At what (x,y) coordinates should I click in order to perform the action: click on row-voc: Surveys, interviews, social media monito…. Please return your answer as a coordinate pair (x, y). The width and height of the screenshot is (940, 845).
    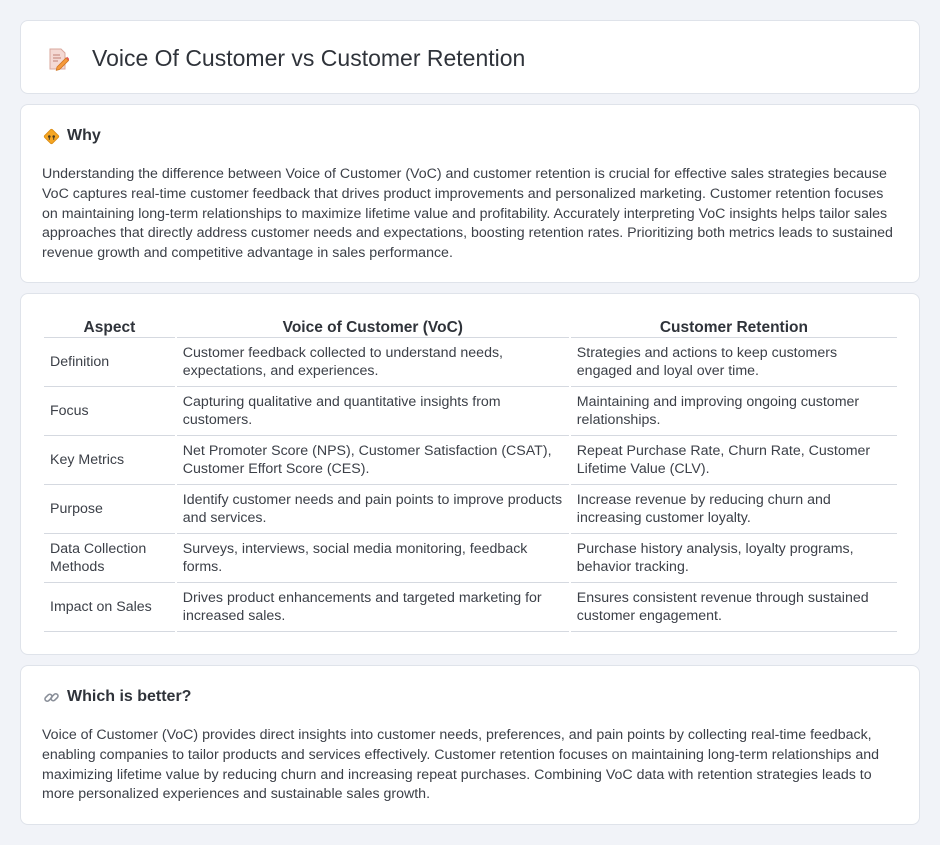
    Looking at the image, I should click on (372, 558).